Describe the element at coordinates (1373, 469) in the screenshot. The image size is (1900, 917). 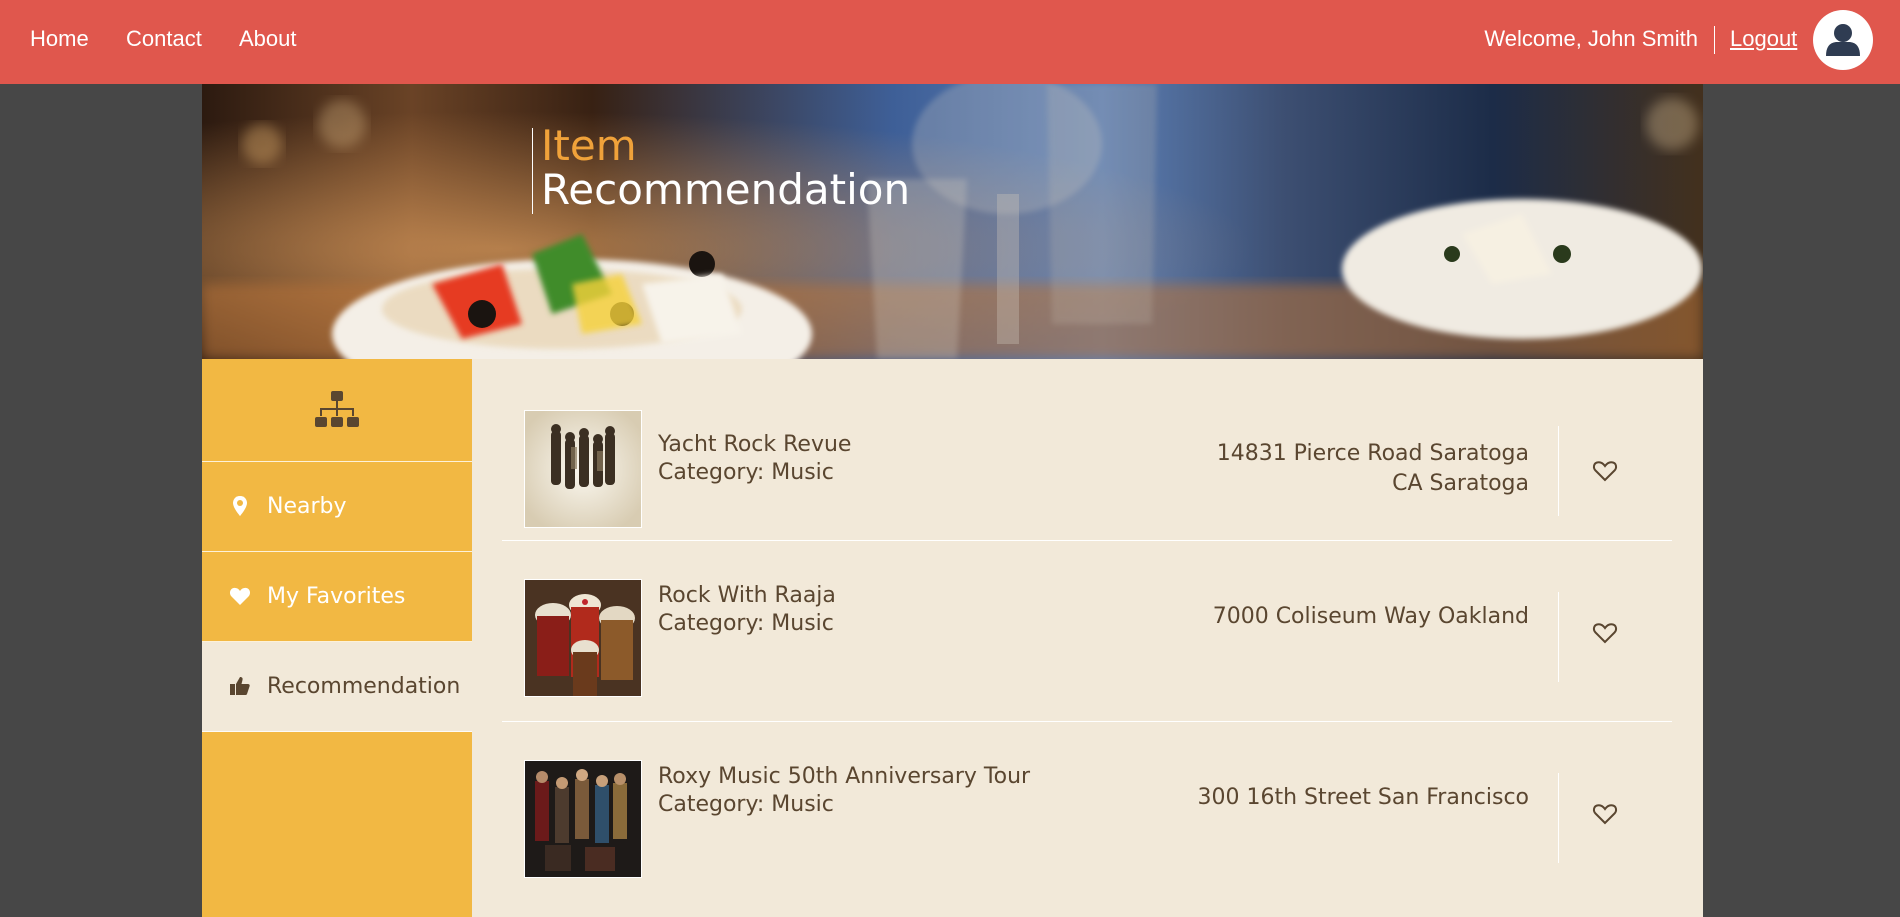
I see `item-address: 14831 Pierce Road Saratoga CA Saratoga` at that location.